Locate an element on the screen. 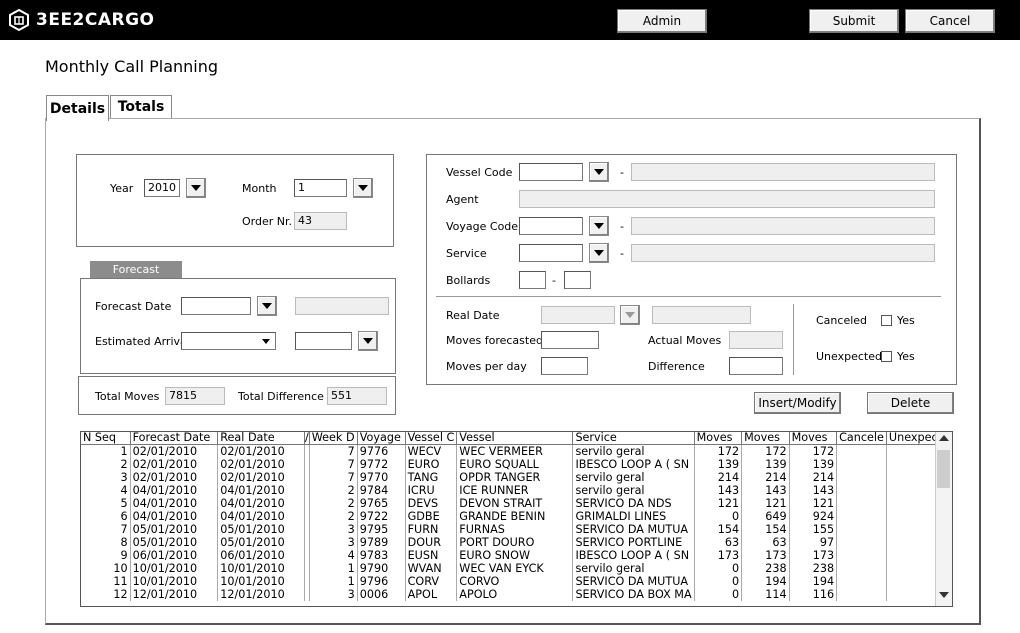 The width and height of the screenshot is (1020, 633). delete-button: Delete is located at coordinates (910, 403).